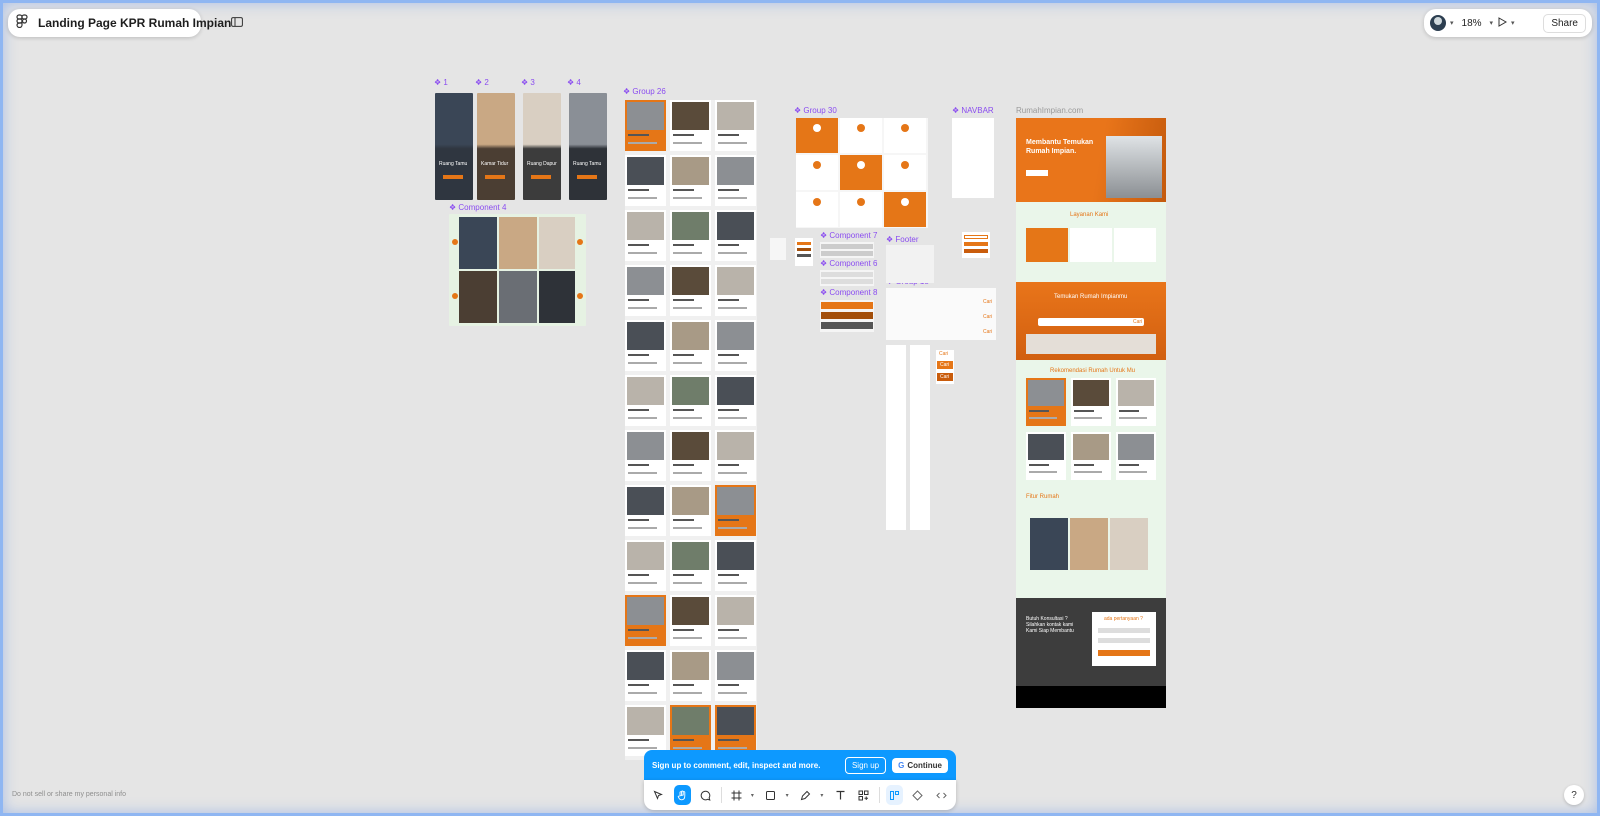 Image resolution: width=1600 pixels, height=816 pixels. Describe the element at coordinates (920, 765) in the screenshot. I see `continue-google-button: G Continue` at that location.